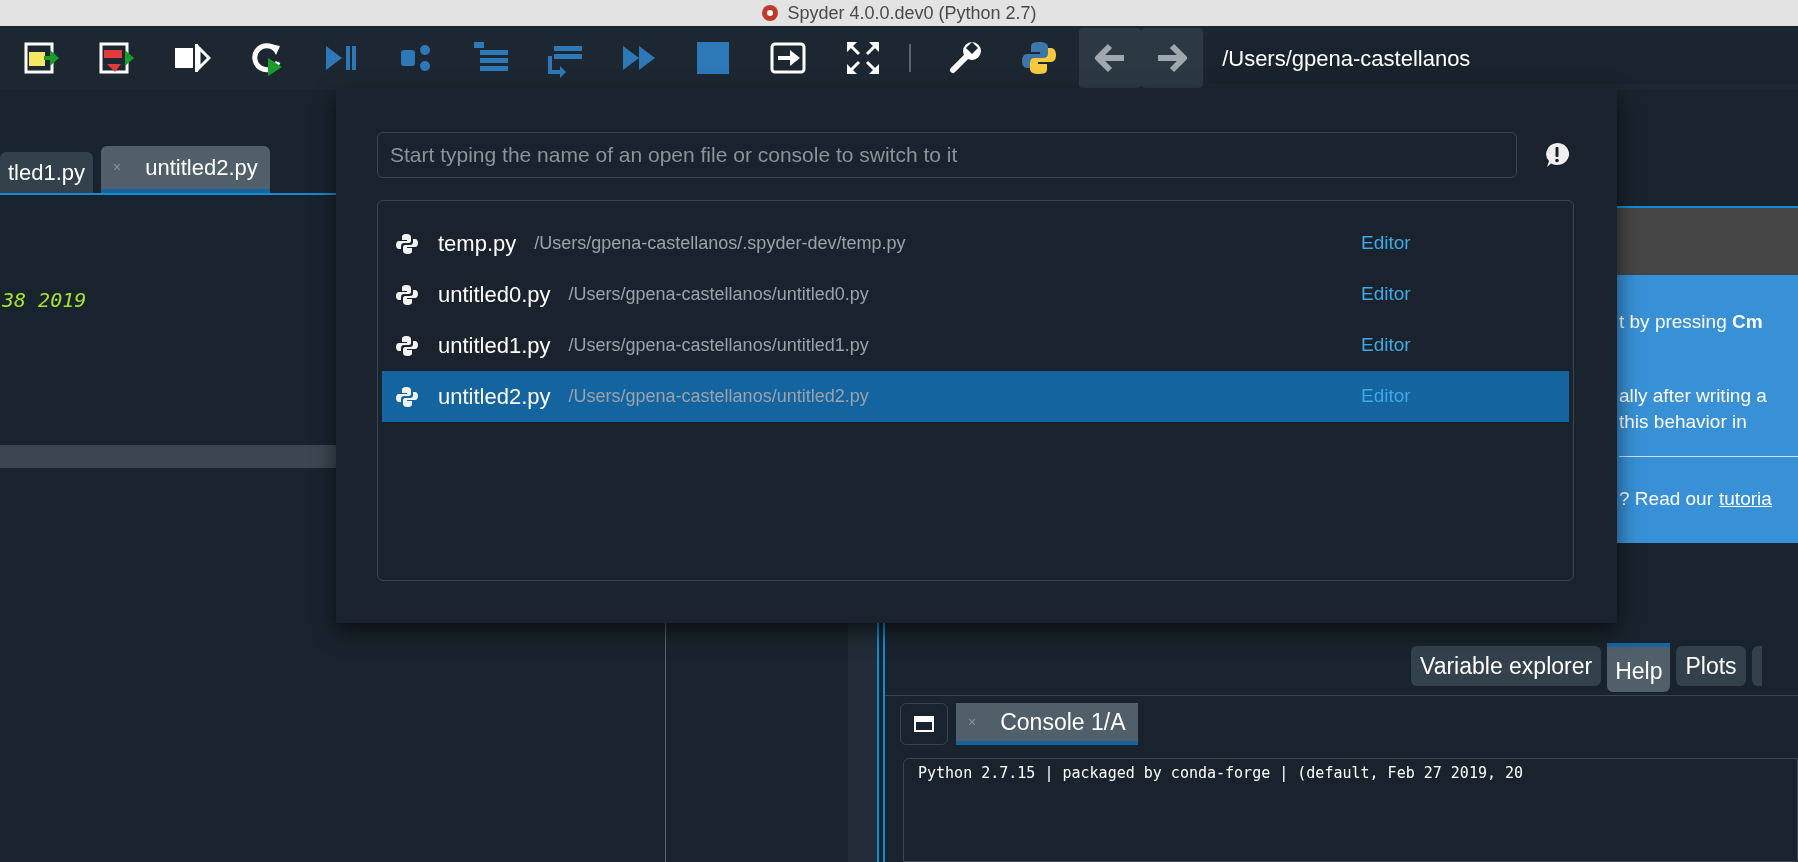 The image size is (1798, 862). What do you see at coordinates (975, 345) in the screenshot?
I see `file-list-item: untitled1.py /Users/gpena-castellanos/untitled1.py Editor` at bounding box center [975, 345].